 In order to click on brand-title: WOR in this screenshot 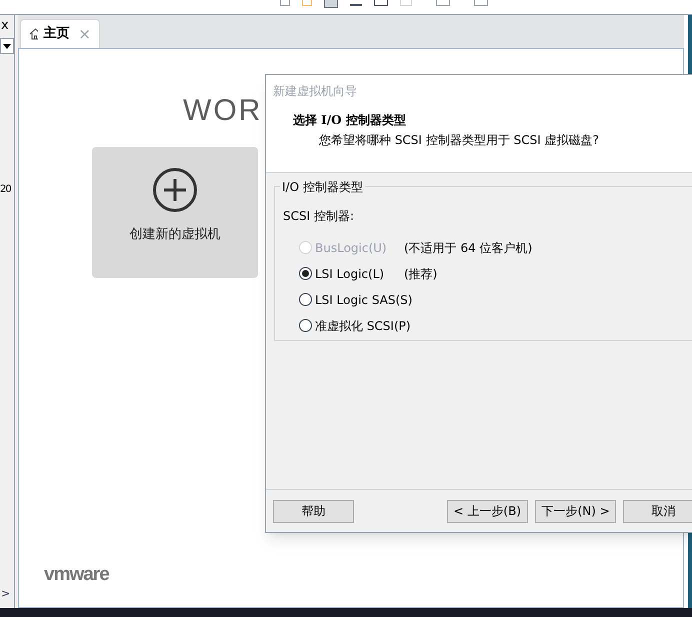, I will do `click(222, 111)`.